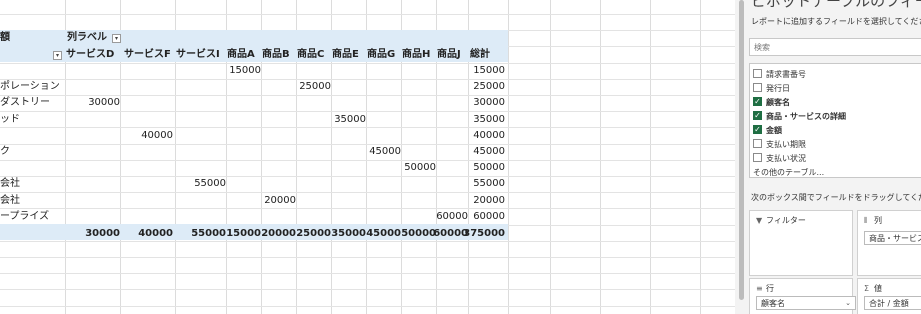 Image resolution: width=921 pixels, height=314 pixels. I want to click on column-header: サービスI, so click(198, 54).